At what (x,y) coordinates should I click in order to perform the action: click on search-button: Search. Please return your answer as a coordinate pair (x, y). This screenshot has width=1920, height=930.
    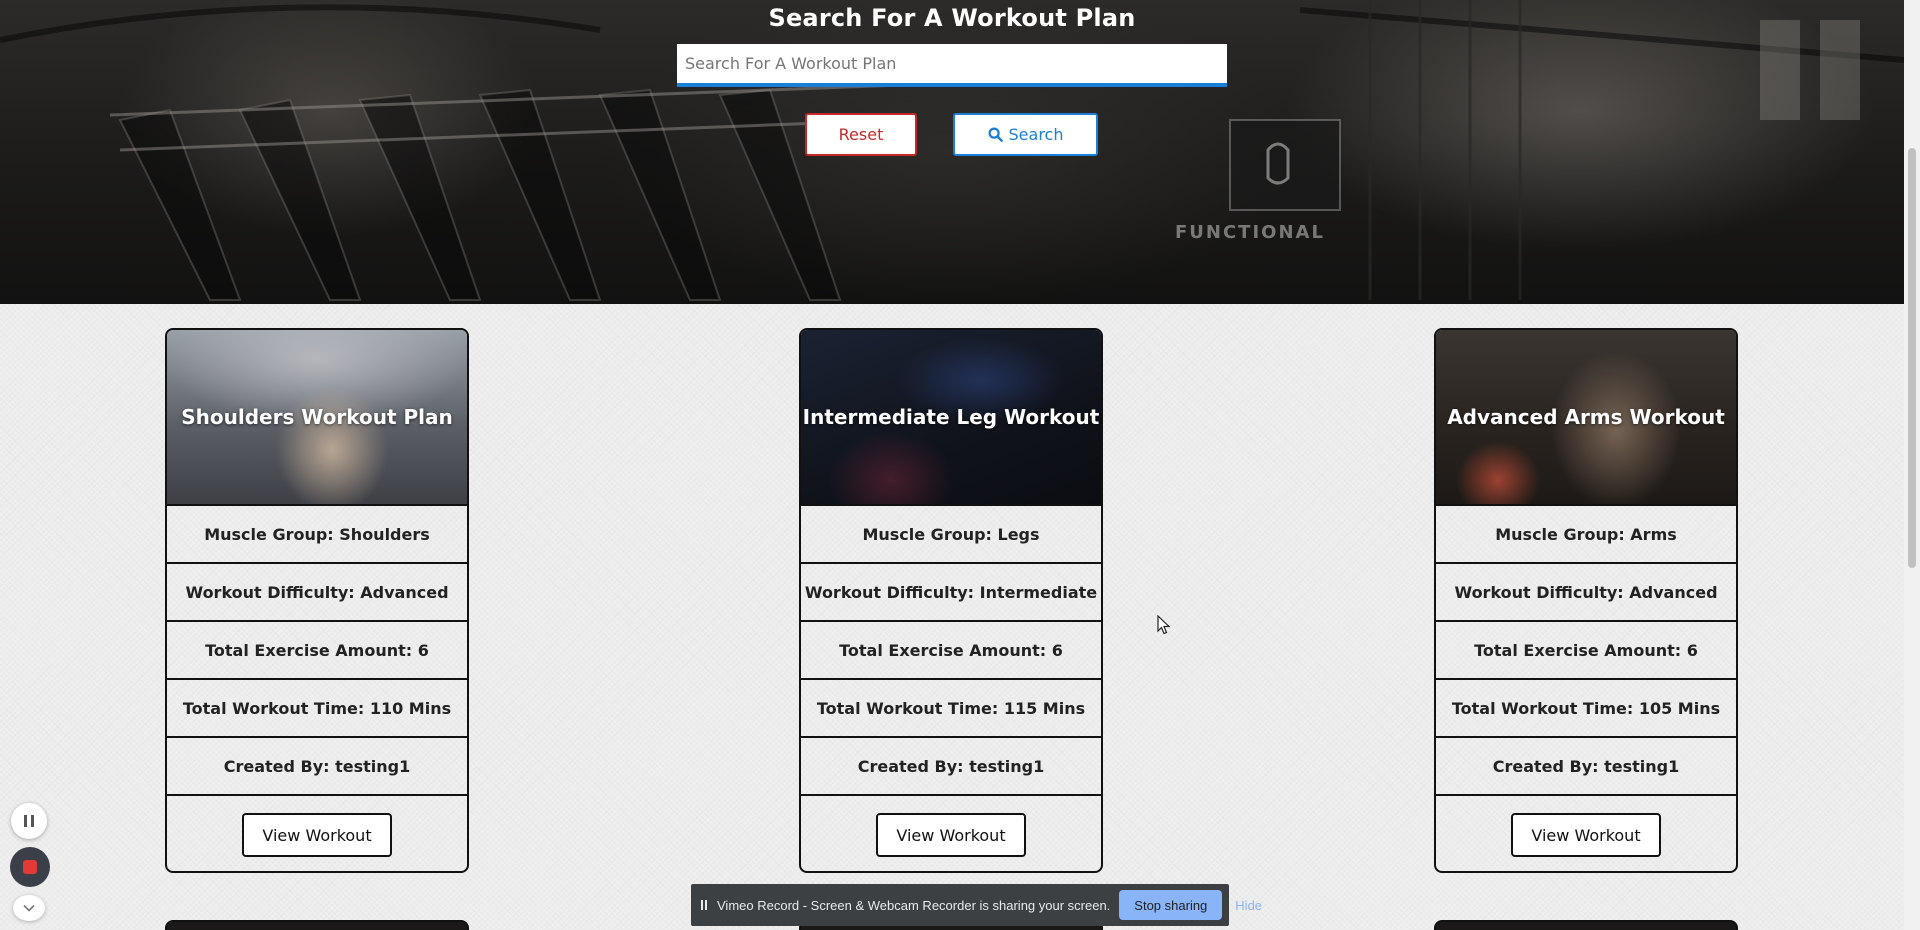
    Looking at the image, I should click on (1025, 134).